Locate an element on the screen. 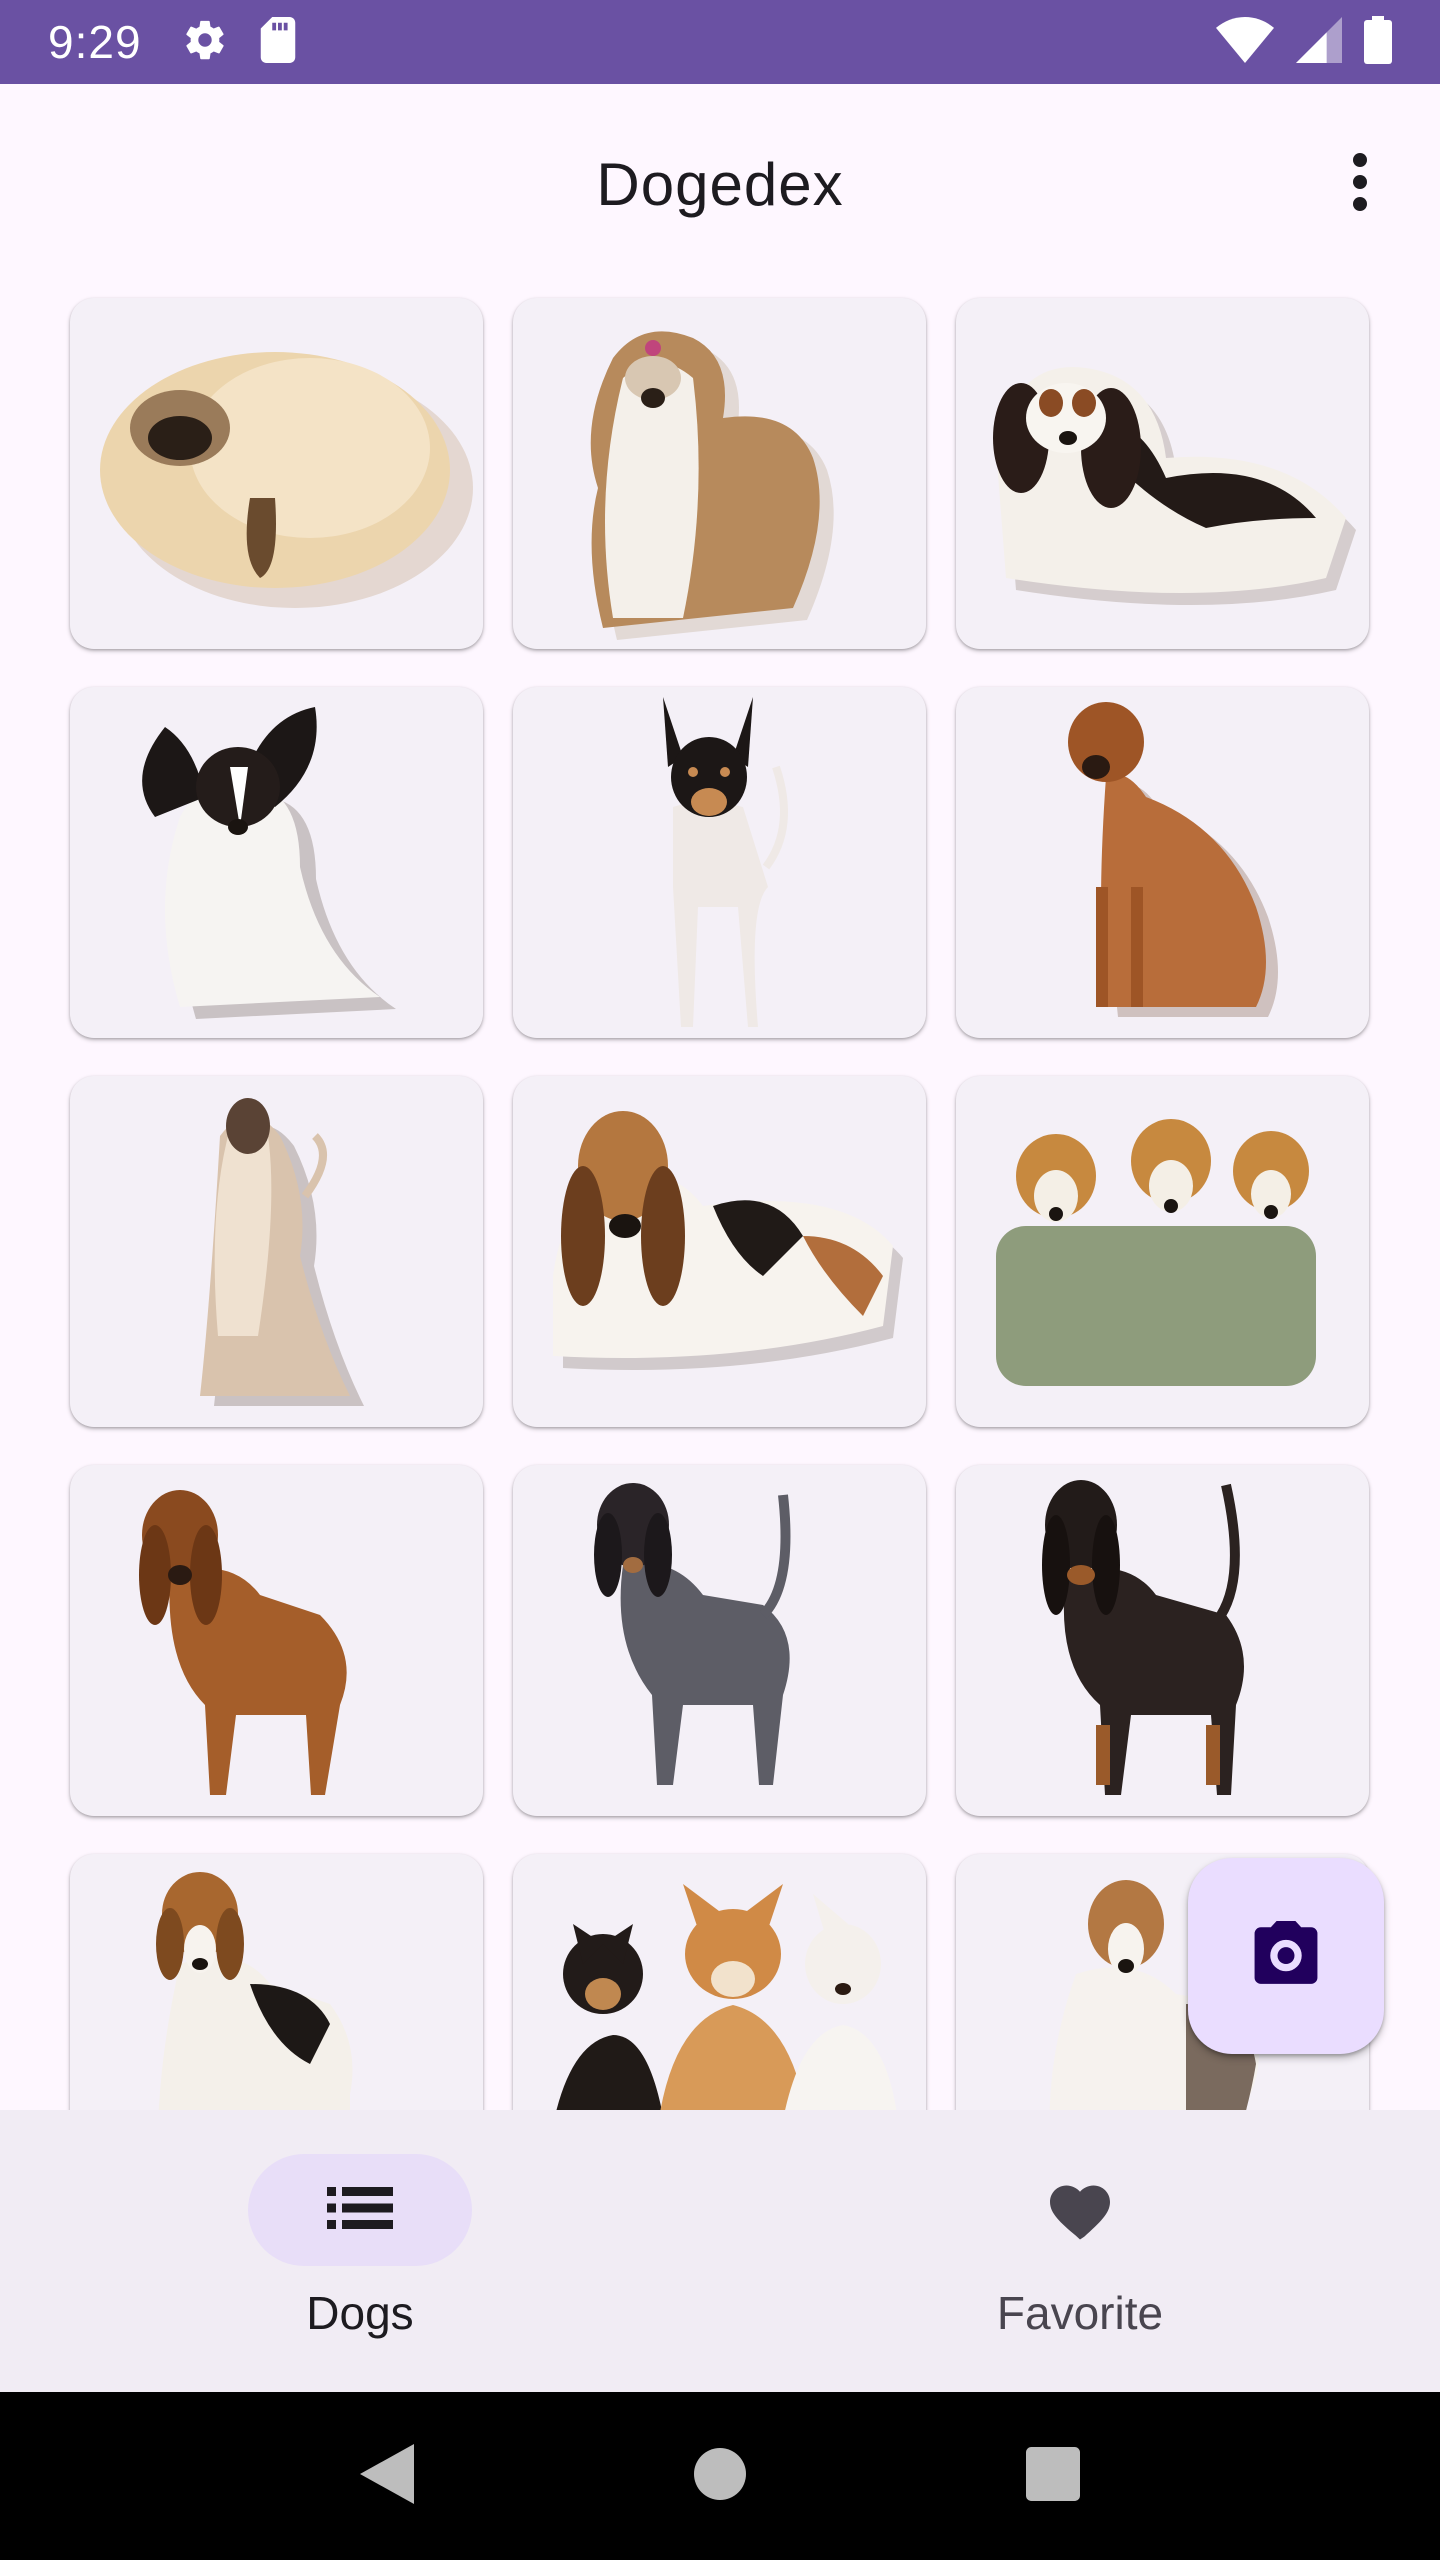  page-title: Dogedex is located at coordinates (720, 184).